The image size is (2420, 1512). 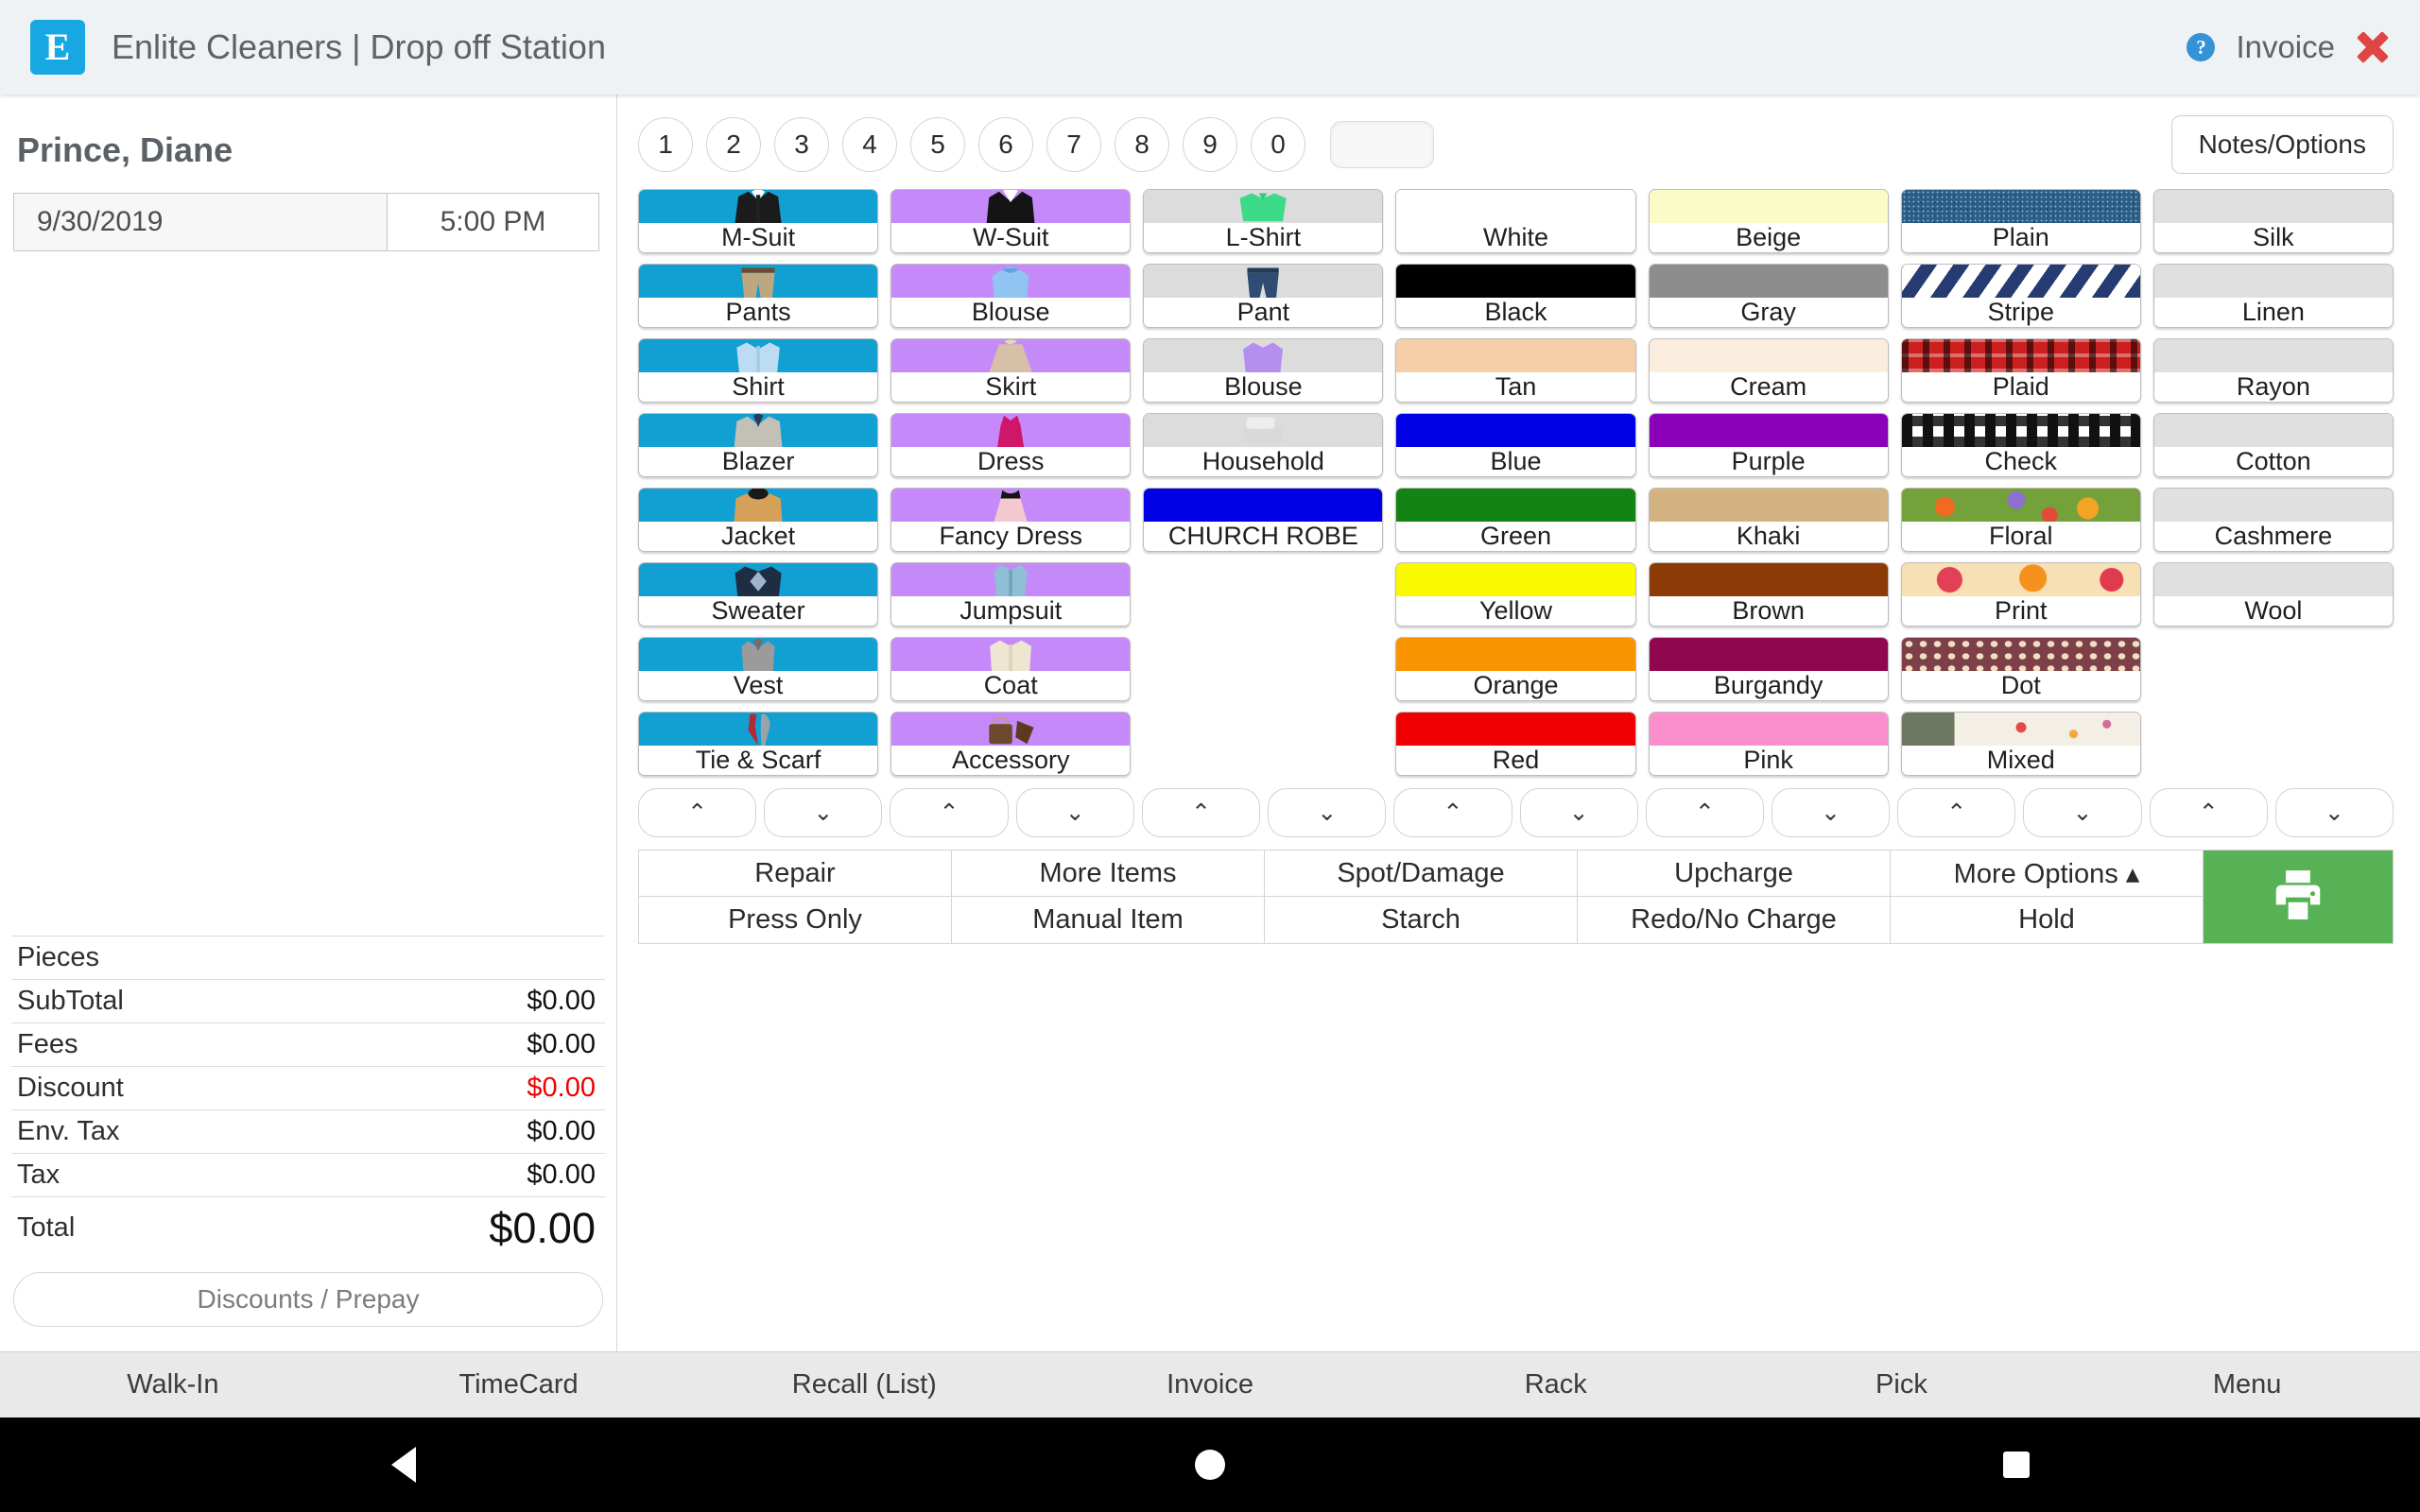 What do you see at coordinates (2273, 445) in the screenshot?
I see `grid-cell-cotton: Cotton` at bounding box center [2273, 445].